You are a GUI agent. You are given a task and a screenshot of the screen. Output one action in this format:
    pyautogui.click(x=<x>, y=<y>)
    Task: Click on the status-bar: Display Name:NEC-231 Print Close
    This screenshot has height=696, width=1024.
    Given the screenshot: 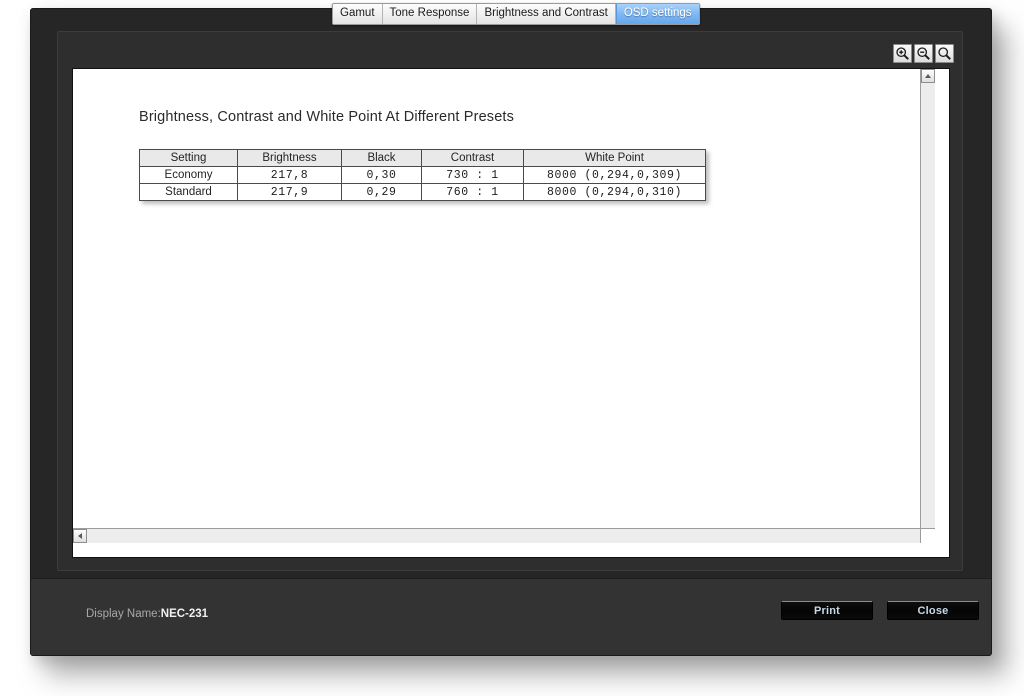 What is the action you would take?
    pyautogui.click(x=511, y=616)
    